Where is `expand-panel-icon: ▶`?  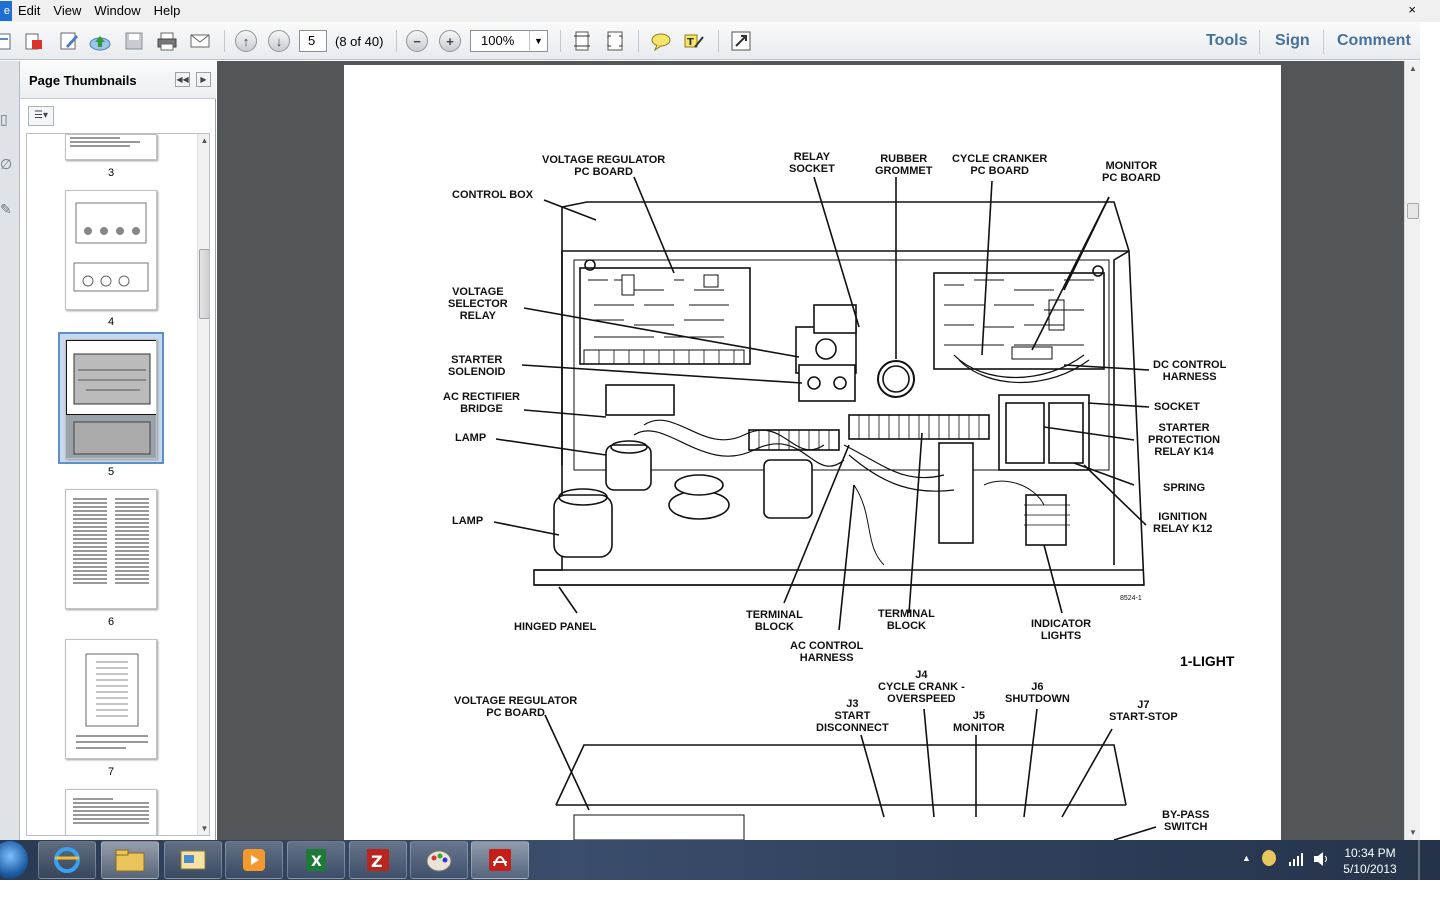 expand-panel-icon: ▶ is located at coordinates (203, 79).